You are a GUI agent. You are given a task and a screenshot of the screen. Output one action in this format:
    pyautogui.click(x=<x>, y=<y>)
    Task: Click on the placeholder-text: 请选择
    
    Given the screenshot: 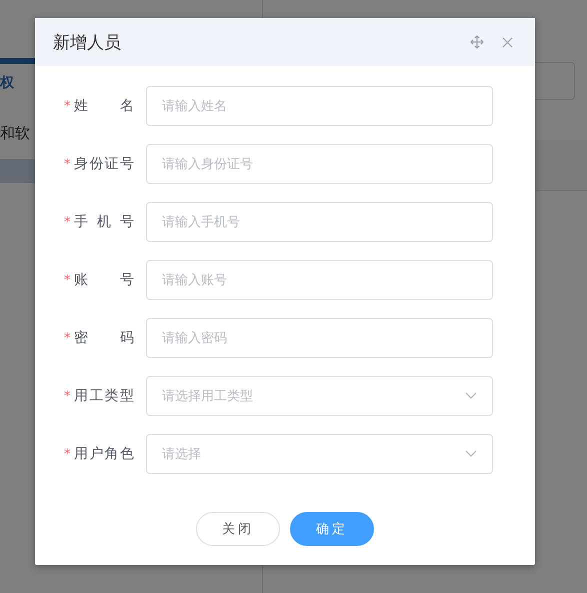 What is the action you would take?
    pyautogui.click(x=181, y=454)
    